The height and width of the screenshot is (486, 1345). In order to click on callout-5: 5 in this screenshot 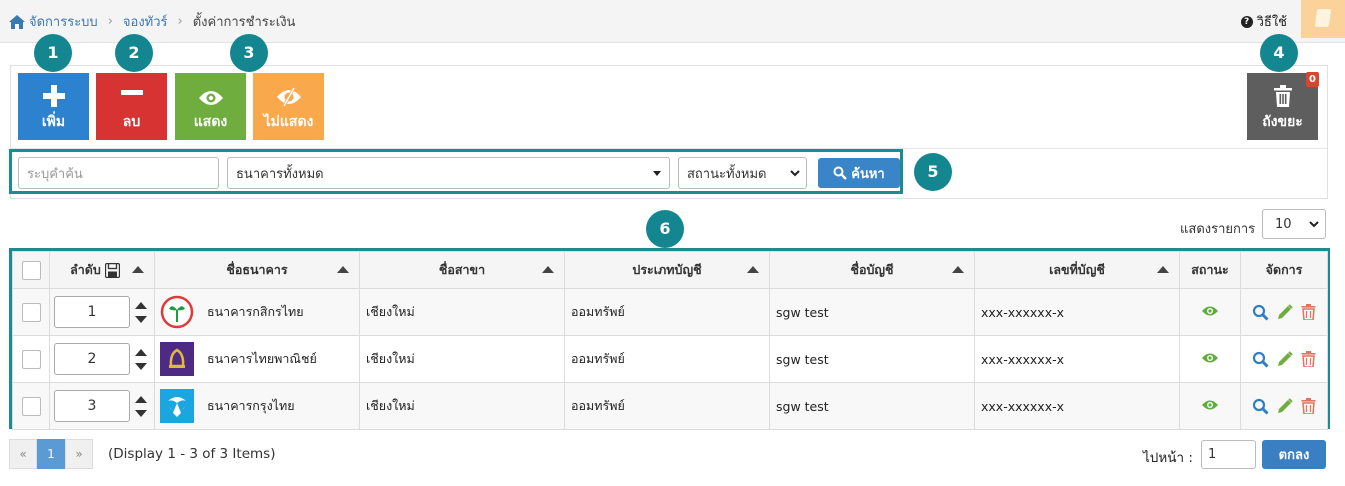, I will do `click(933, 172)`.